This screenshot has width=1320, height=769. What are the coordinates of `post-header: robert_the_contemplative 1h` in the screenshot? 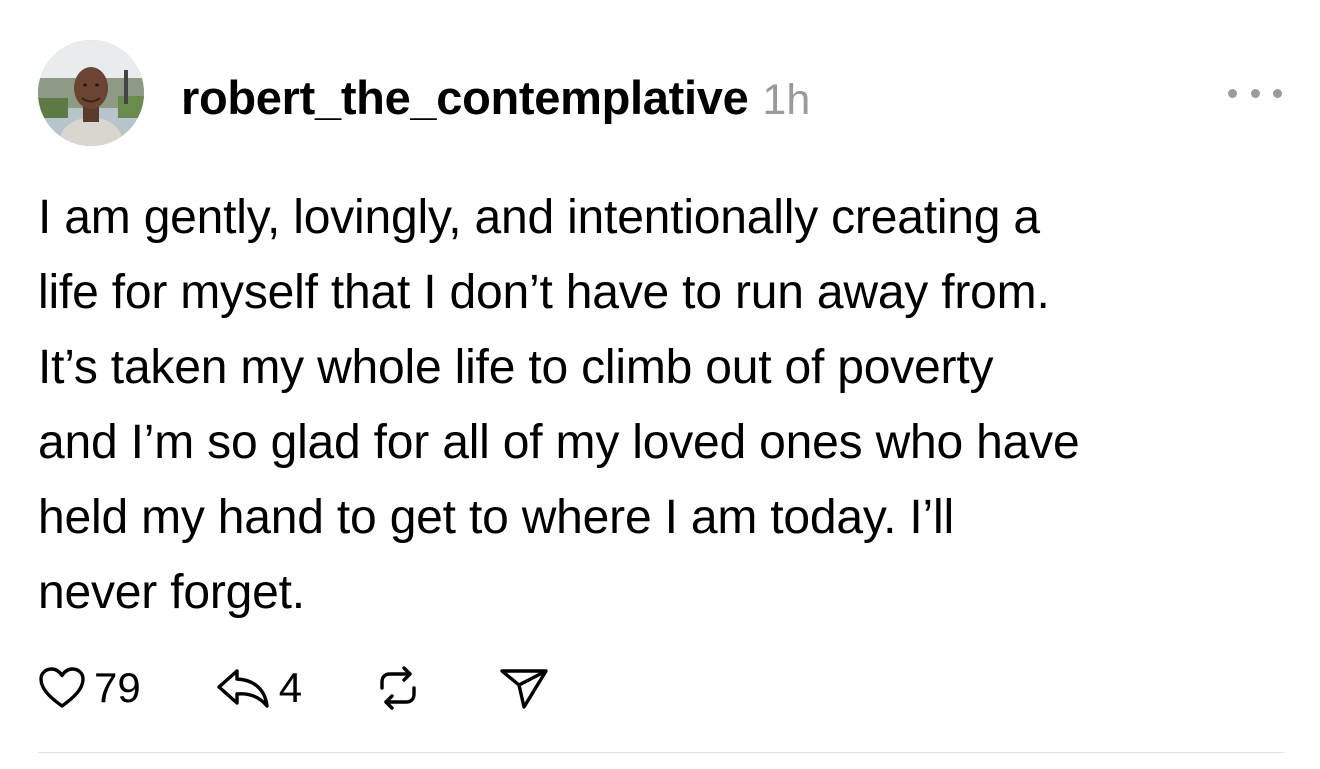 It's located at (660, 94).